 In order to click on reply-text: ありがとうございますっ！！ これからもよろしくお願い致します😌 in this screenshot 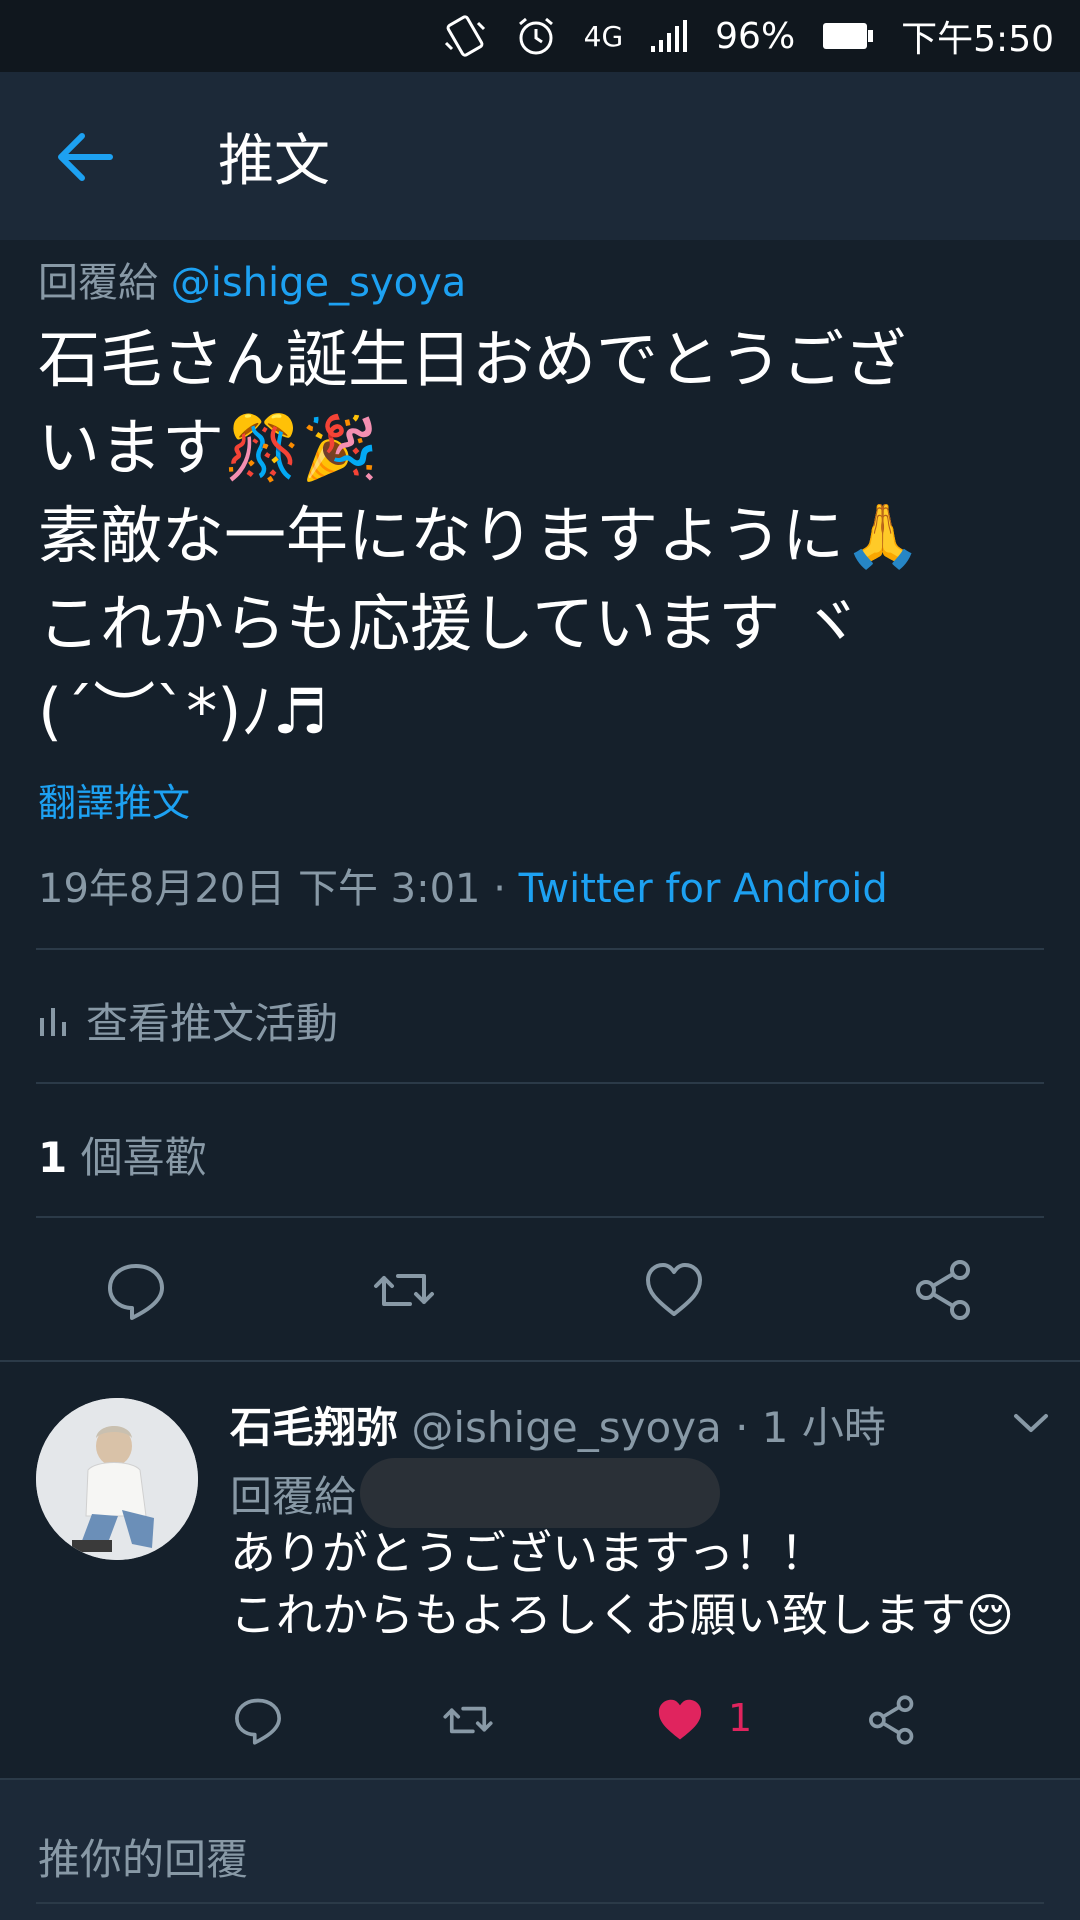, I will do `click(640, 1584)`.